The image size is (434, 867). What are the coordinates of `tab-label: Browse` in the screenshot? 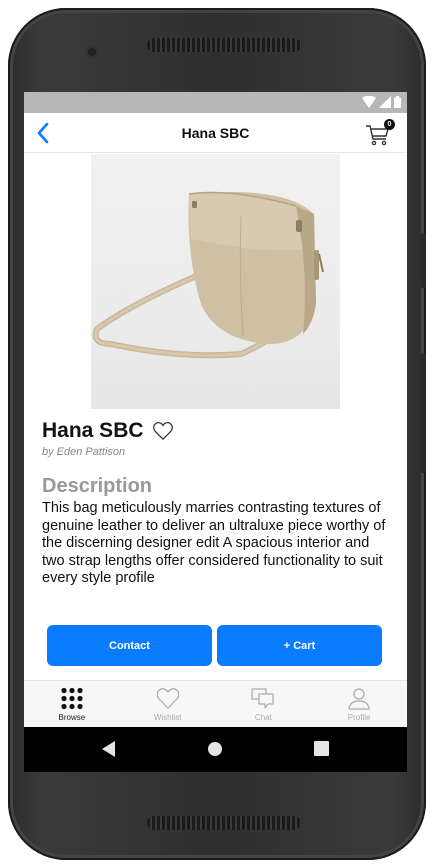 It's located at (72, 717).